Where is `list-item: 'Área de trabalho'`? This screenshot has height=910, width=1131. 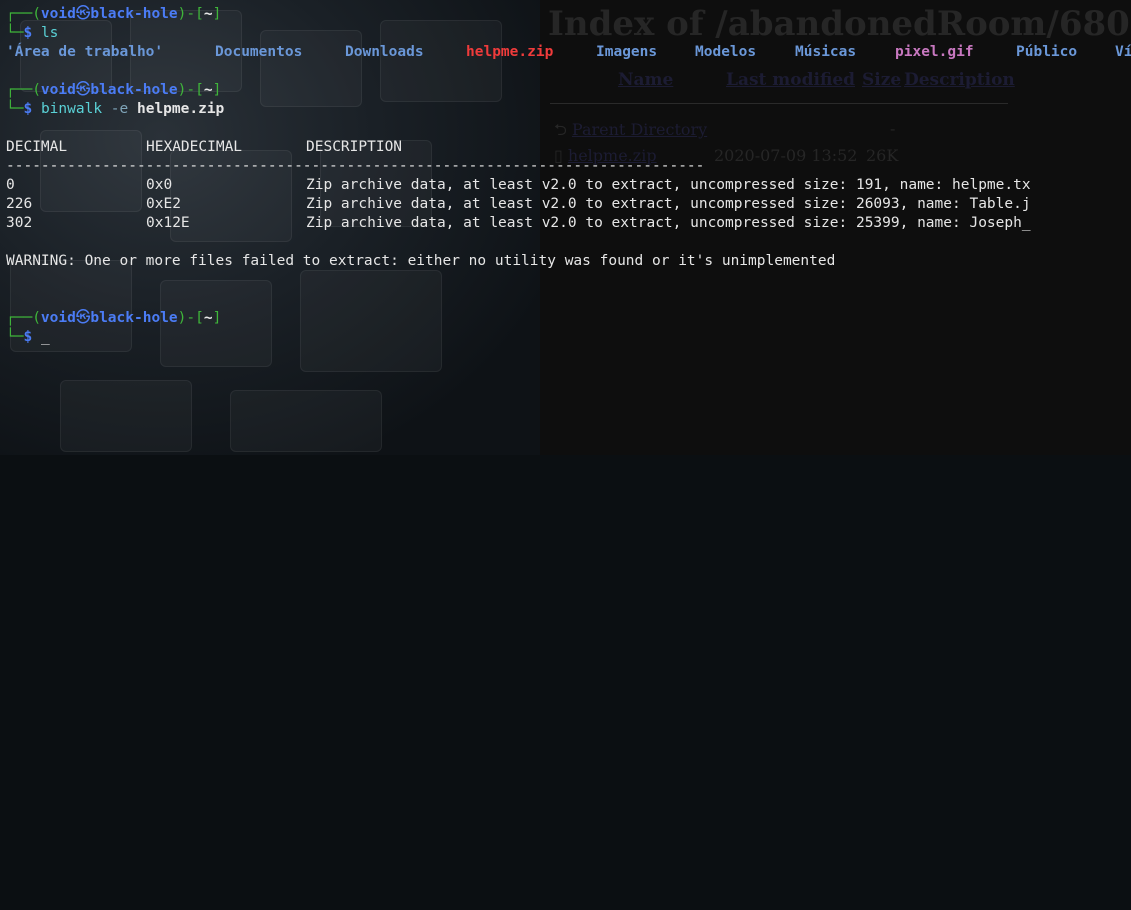
list-item: 'Área de trabalho' is located at coordinates (85, 52).